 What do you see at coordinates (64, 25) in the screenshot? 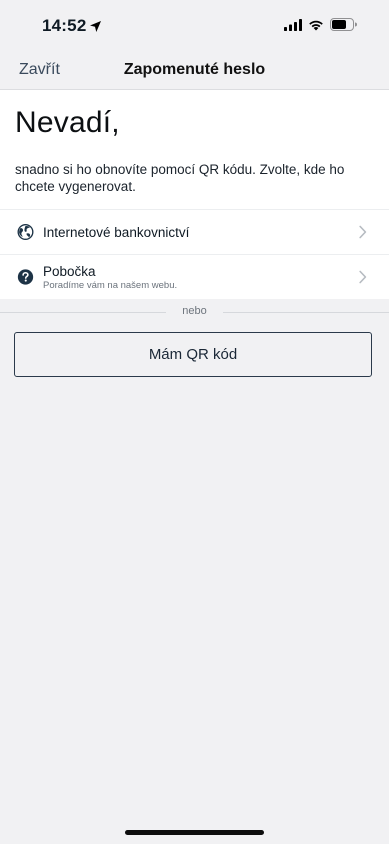
I see `status-time-text: 14:52` at bounding box center [64, 25].